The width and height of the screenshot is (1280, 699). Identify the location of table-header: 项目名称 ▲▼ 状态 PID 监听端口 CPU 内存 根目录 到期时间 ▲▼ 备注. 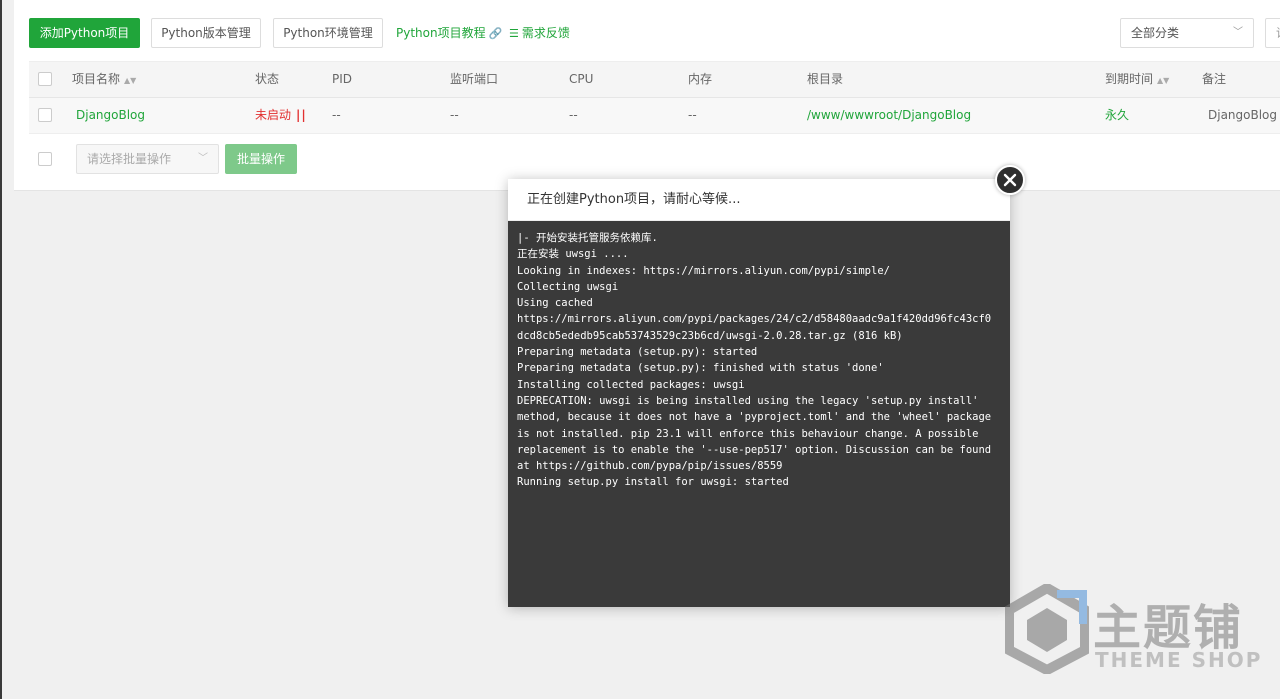
(654, 79).